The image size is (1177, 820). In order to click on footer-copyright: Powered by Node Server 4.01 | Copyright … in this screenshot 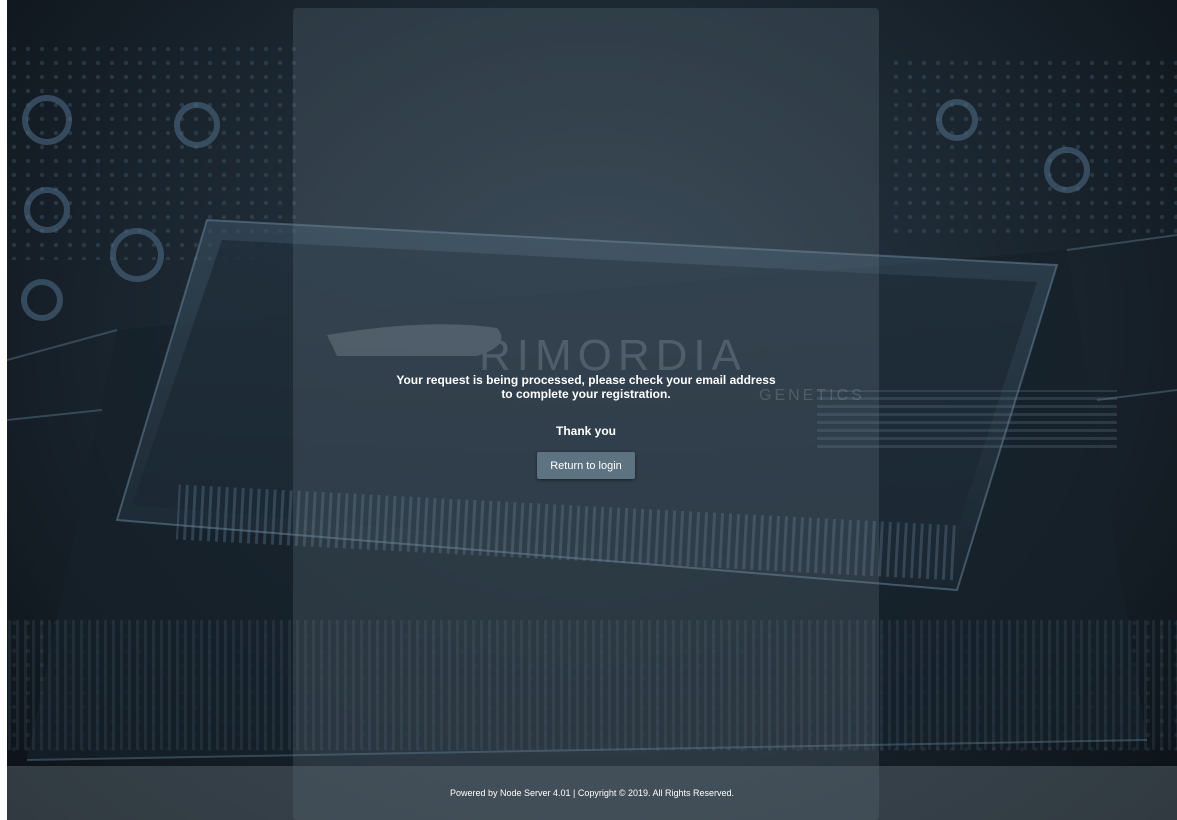, I will do `click(592, 793)`.